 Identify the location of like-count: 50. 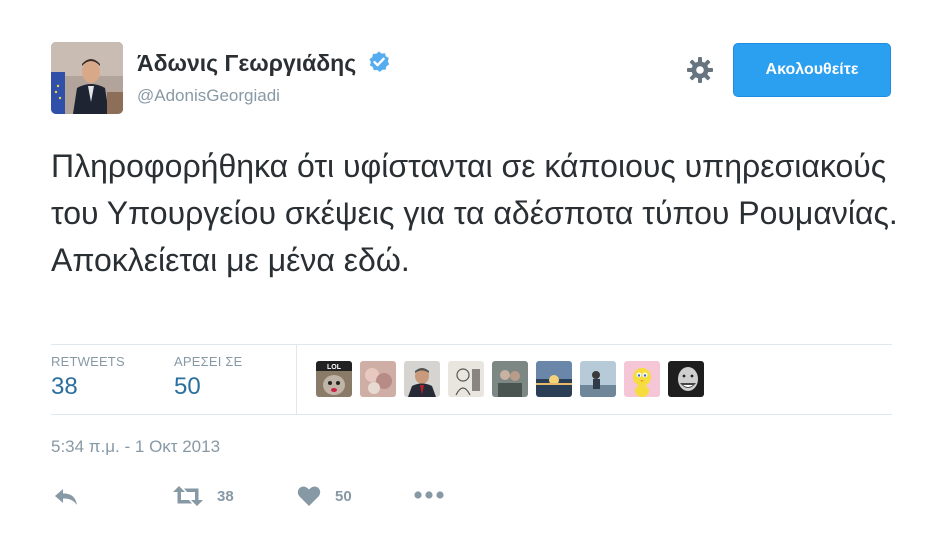
(343, 496).